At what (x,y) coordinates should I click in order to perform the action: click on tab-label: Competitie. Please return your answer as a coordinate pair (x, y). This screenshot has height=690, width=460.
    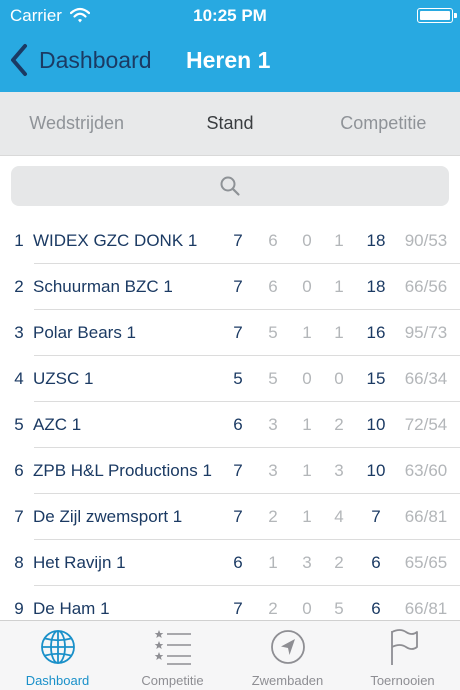
    Looking at the image, I should click on (172, 680).